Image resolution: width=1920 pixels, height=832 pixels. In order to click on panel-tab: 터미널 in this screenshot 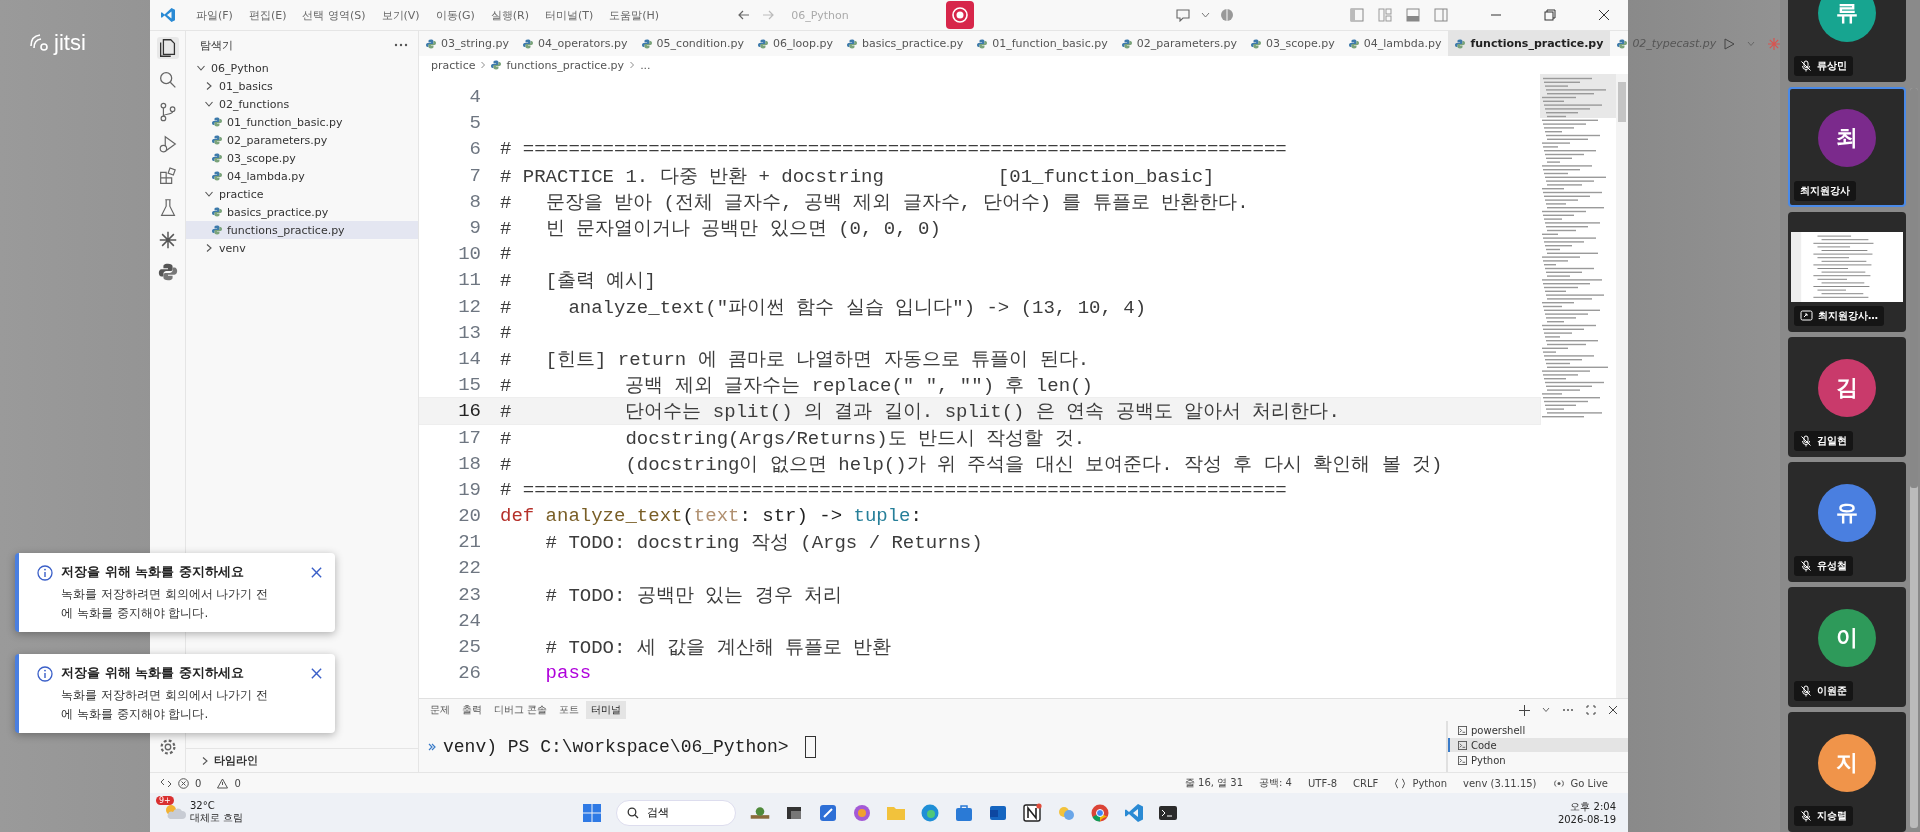, I will do `click(606, 710)`.